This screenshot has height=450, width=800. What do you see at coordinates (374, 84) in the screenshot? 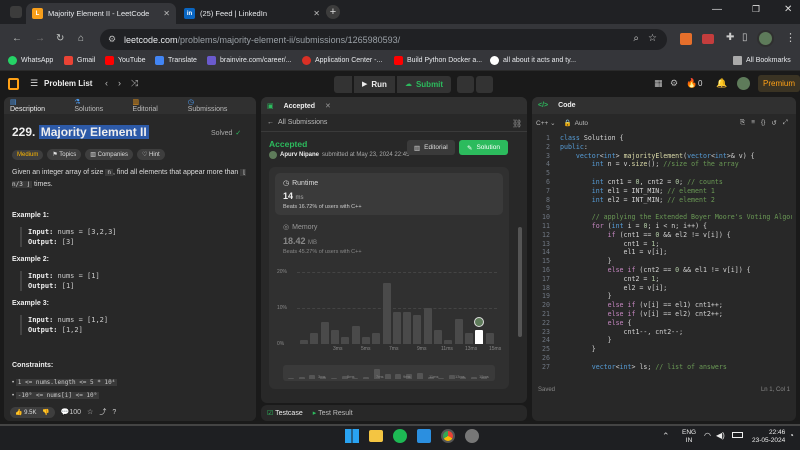
I see `run-button: ▶ Run` at bounding box center [374, 84].